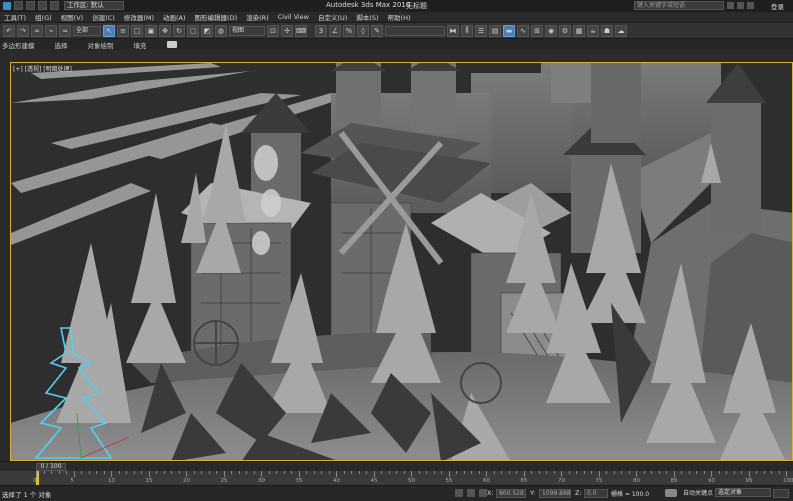  What do you see at coordinates (730, 5) in the screenshot?
I see `binoculars-icon` at bounding box center [730, 5].